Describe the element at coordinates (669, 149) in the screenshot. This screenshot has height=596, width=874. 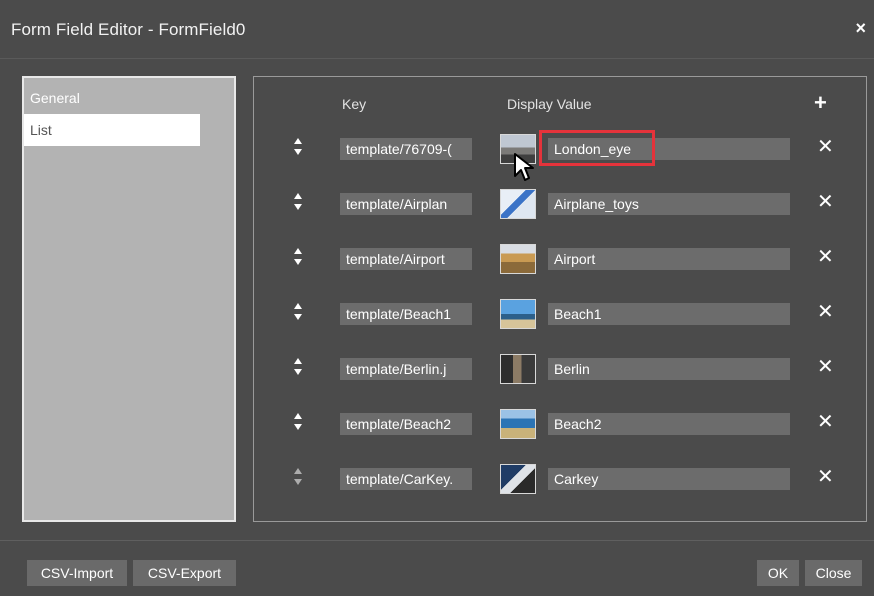
I see `display-value-input: London_eye` at that location.